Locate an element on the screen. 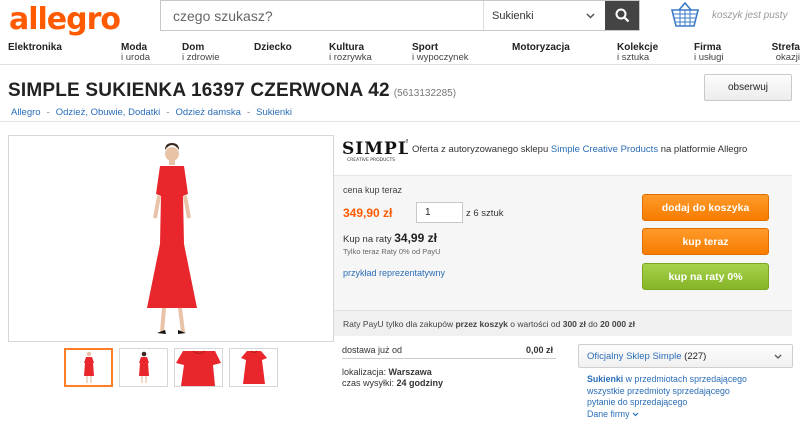  ask-seller-link: pytanie do sprzedającego is located at coordinates (637, 402).